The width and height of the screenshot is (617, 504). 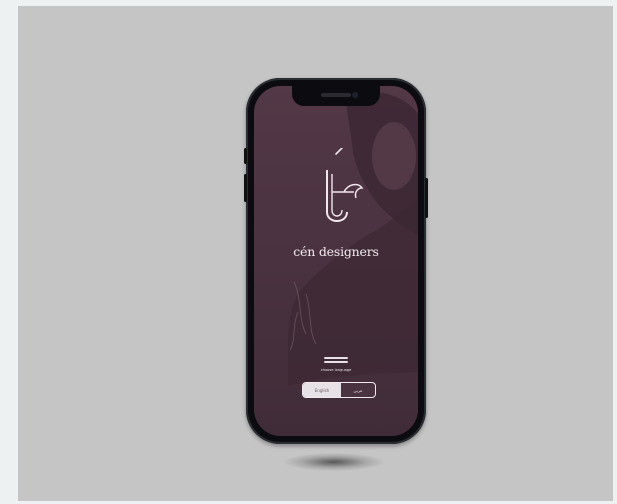 What do you see at coordinates (336, 370) in the screenshot?
I see `language-title: choose language` at bounding box center [336, 370].